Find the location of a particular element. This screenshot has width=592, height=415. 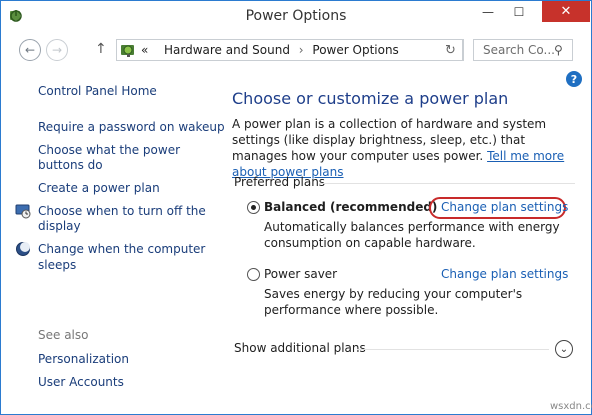

power-buttons-link-line1: Choose what the power is located at coordinates (109, 150).